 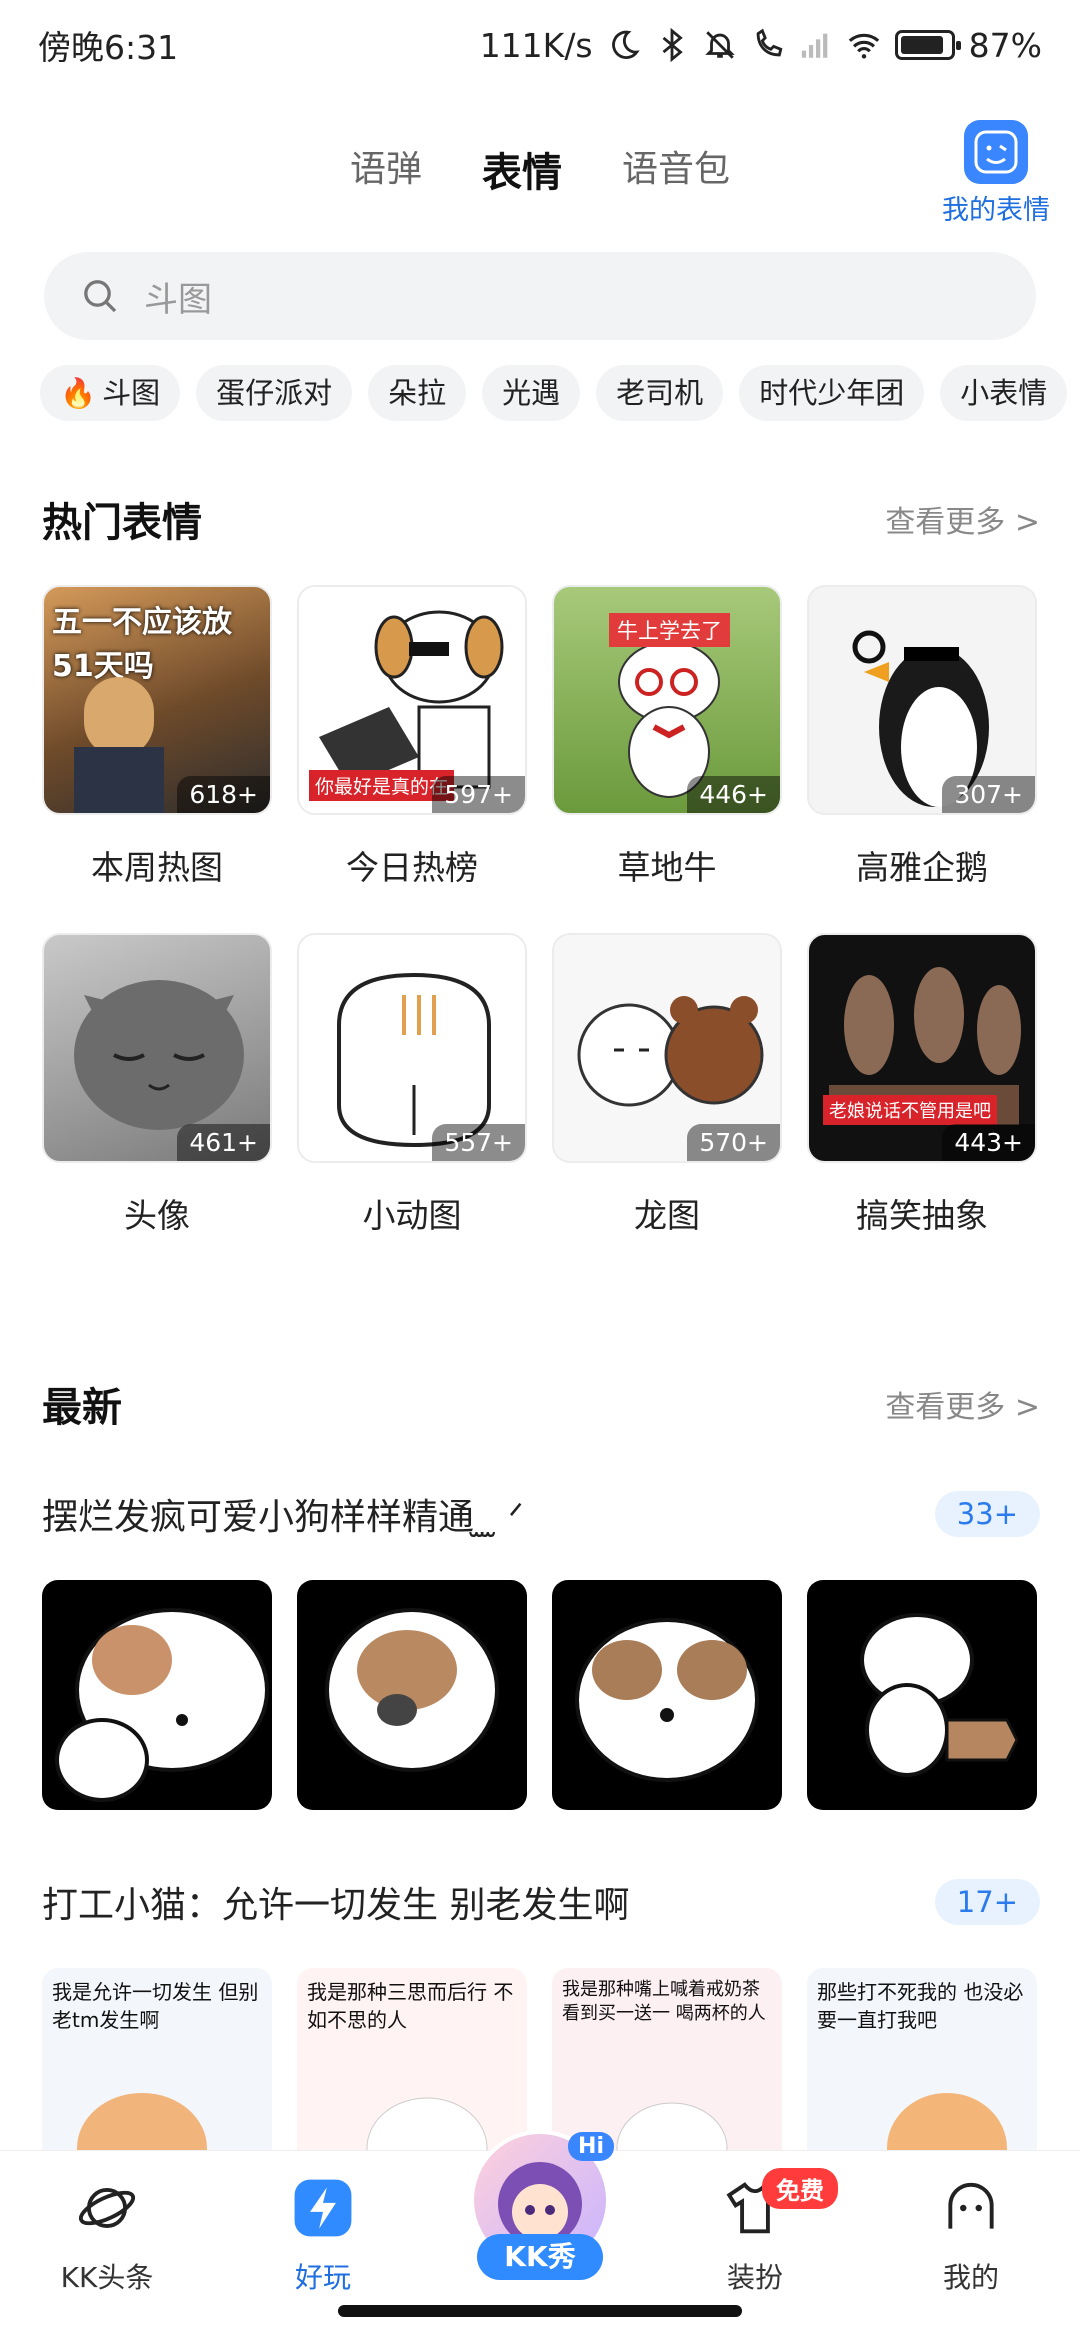 I want to click on hot-card-avatar: 461+ 头像, so click(x=157, y=1085).